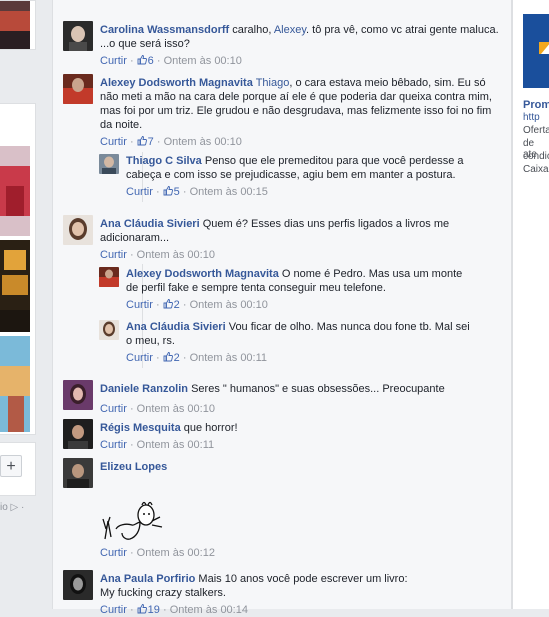  What do you see at coordinates (209, 428) in the screenshot?
I see `comment-text: que horror!` at bounding box center [209, 428].